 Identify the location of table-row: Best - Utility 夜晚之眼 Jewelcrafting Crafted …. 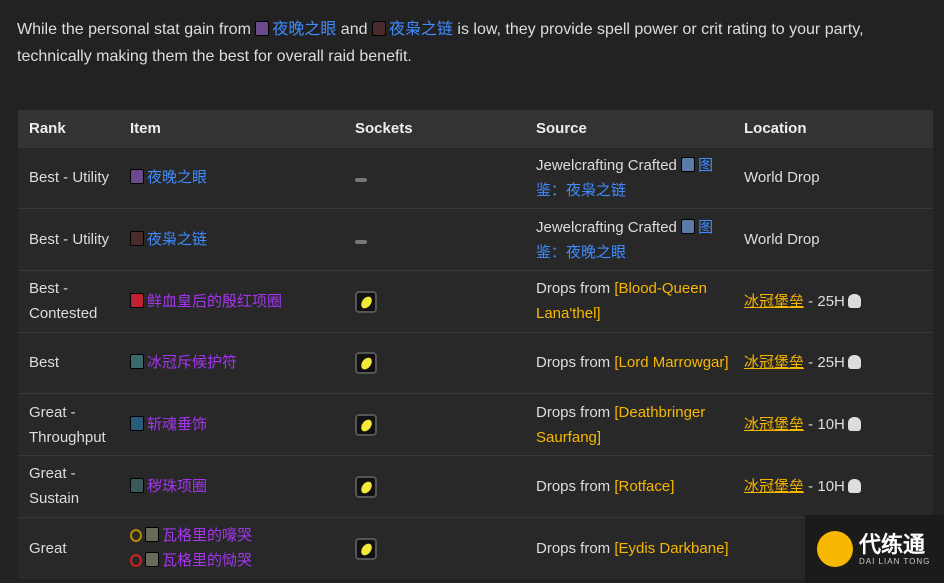
(475, 177).